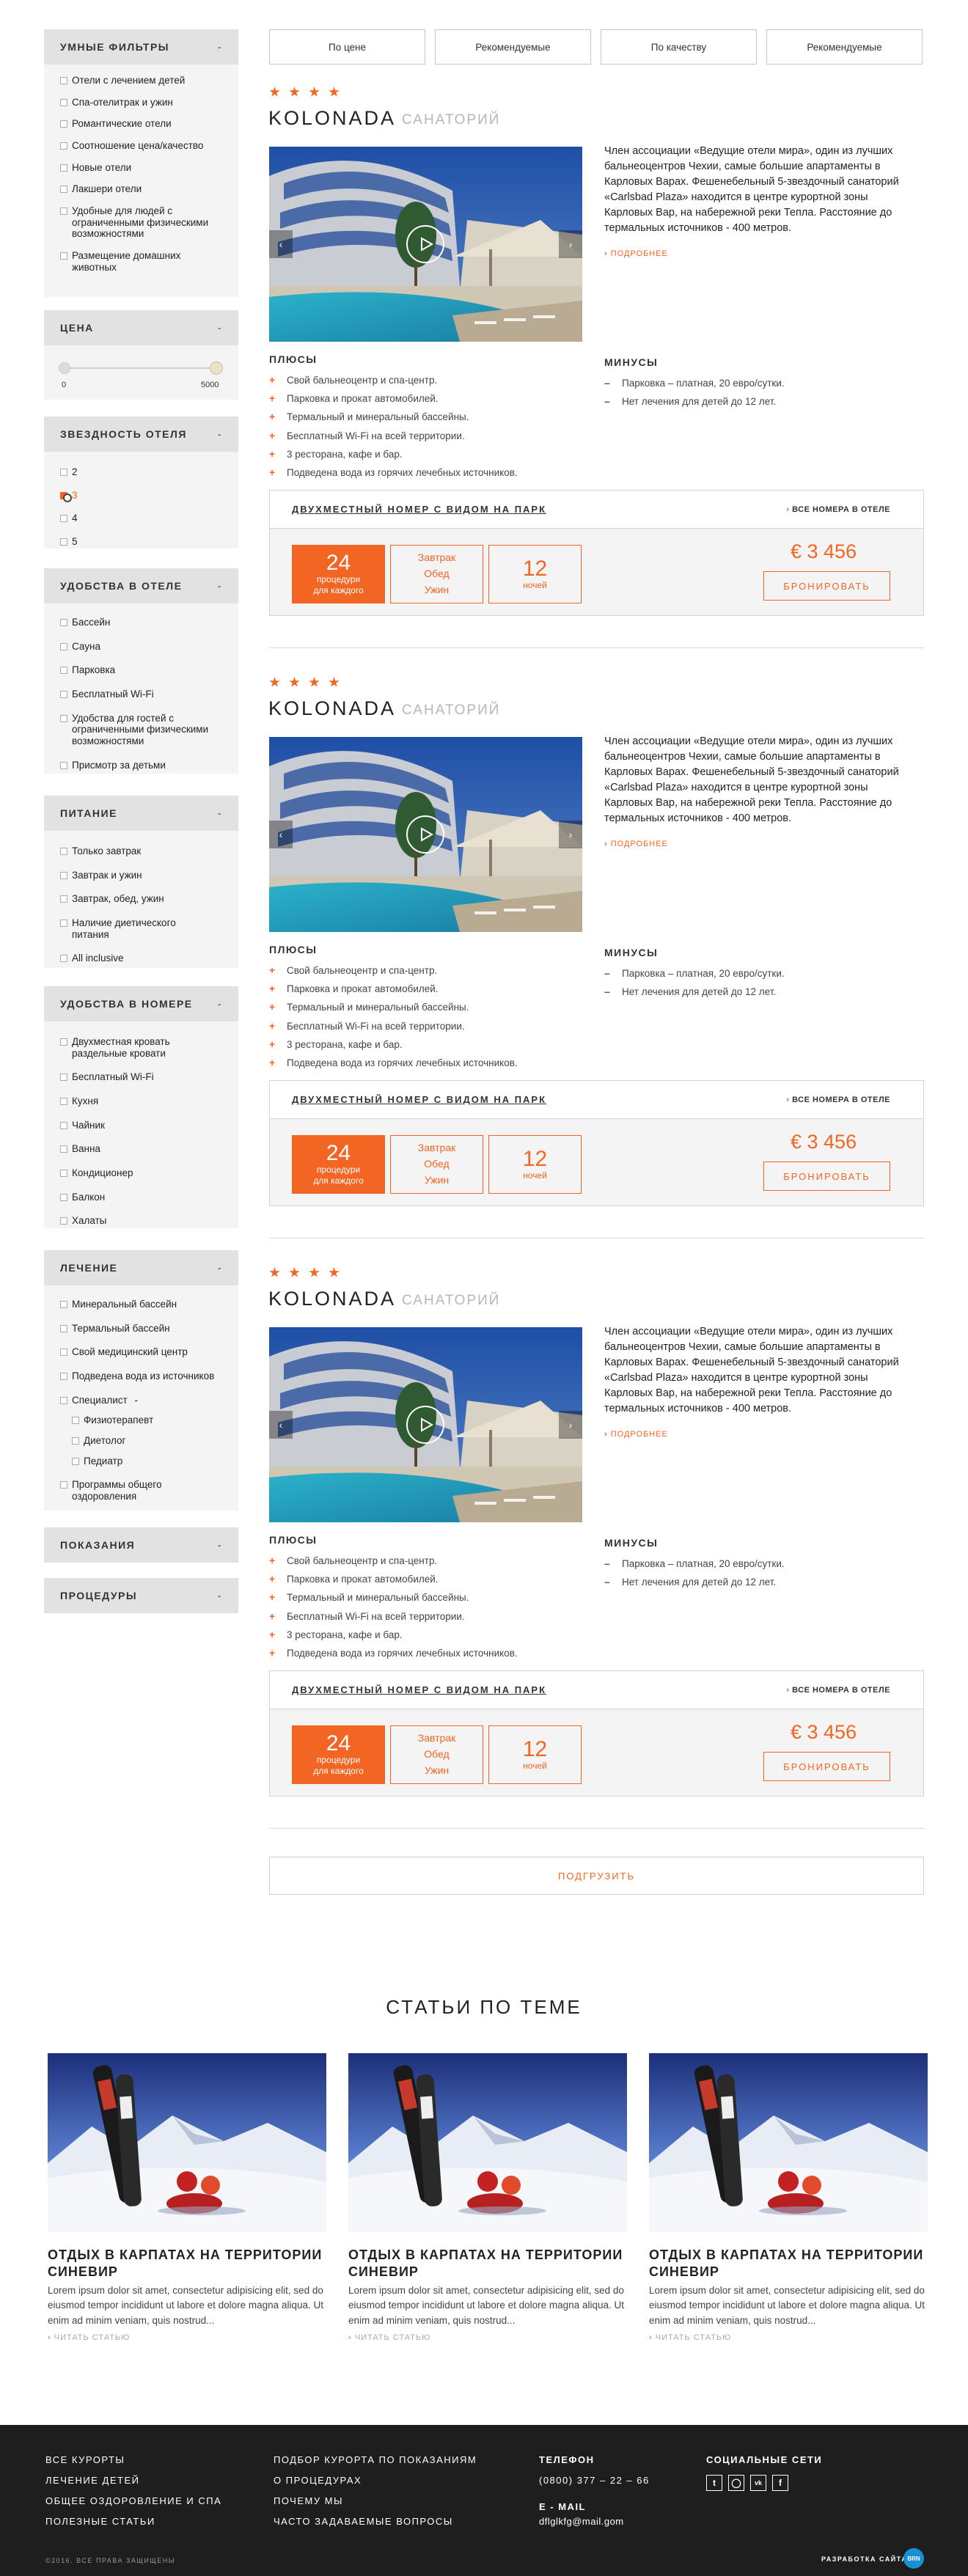 The height and width of the screenshot is (2576, 968). Describe the element at coordinates (596, 1876) in the screenshot. I see `load-more-button: ПОДГРУЗИТЬ` at that location.